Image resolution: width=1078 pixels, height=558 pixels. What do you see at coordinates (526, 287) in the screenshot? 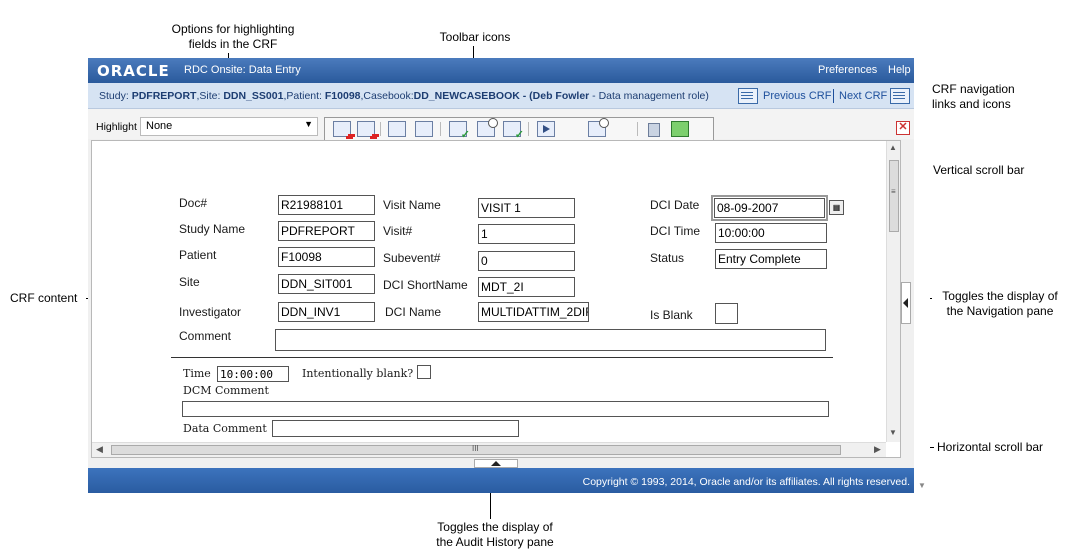
I see `dci-shortname-field: MDT_2I` at bounding box center [526, 287].